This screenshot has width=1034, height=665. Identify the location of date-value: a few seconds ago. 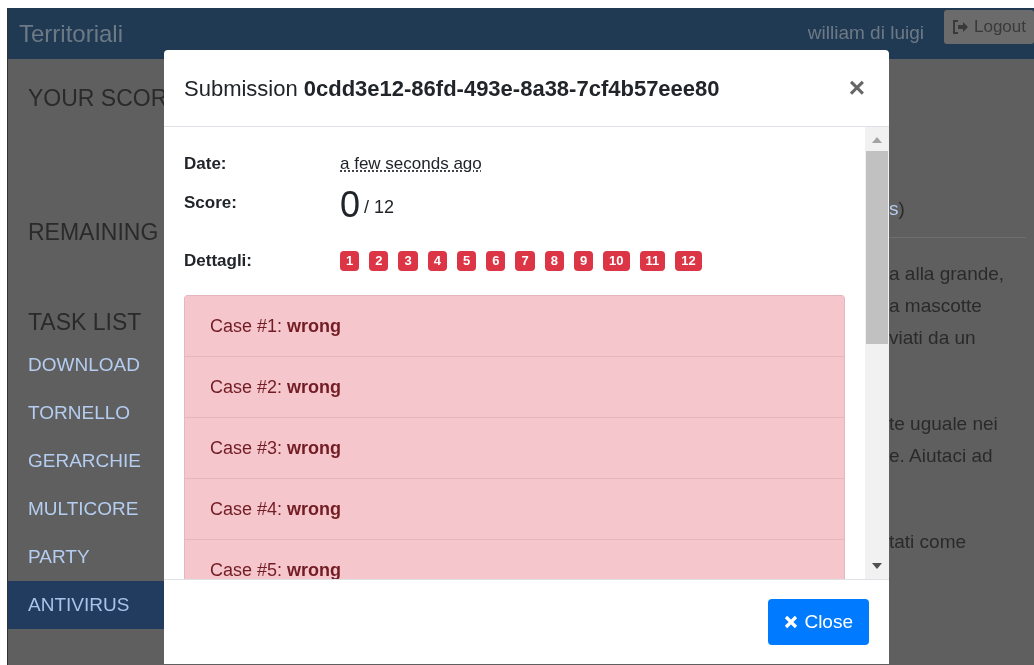
(411, 164).